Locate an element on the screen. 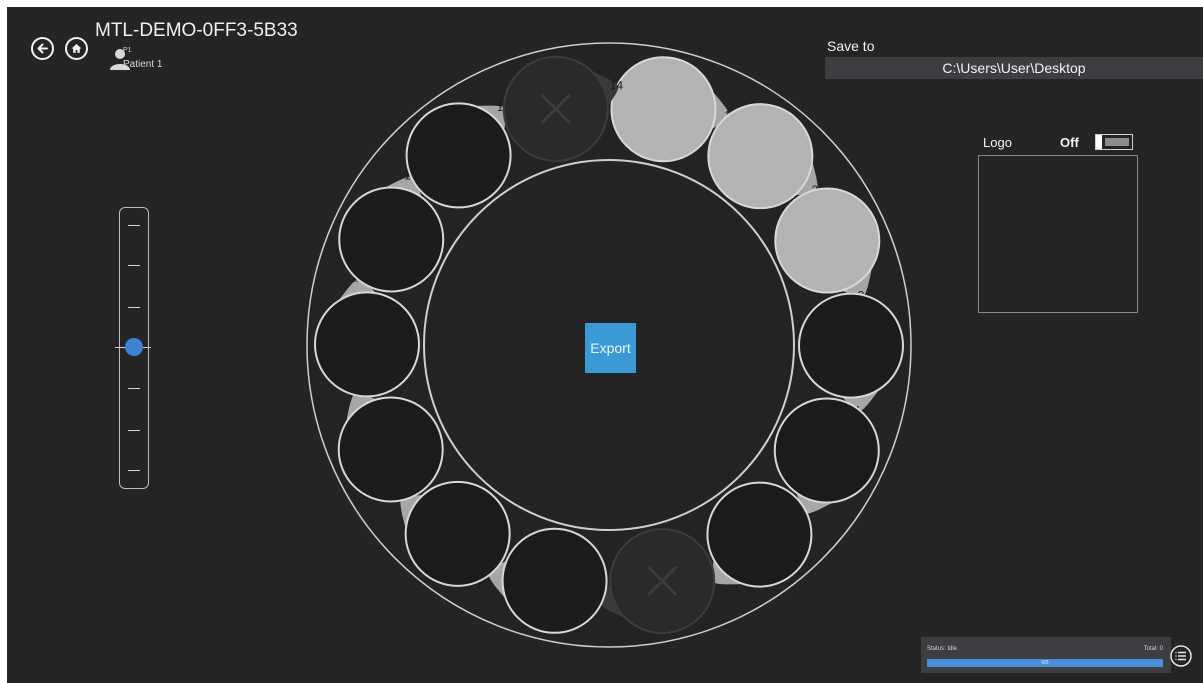 The image size is (1203, 683). list-icon is located at coordinates (1180, 656).